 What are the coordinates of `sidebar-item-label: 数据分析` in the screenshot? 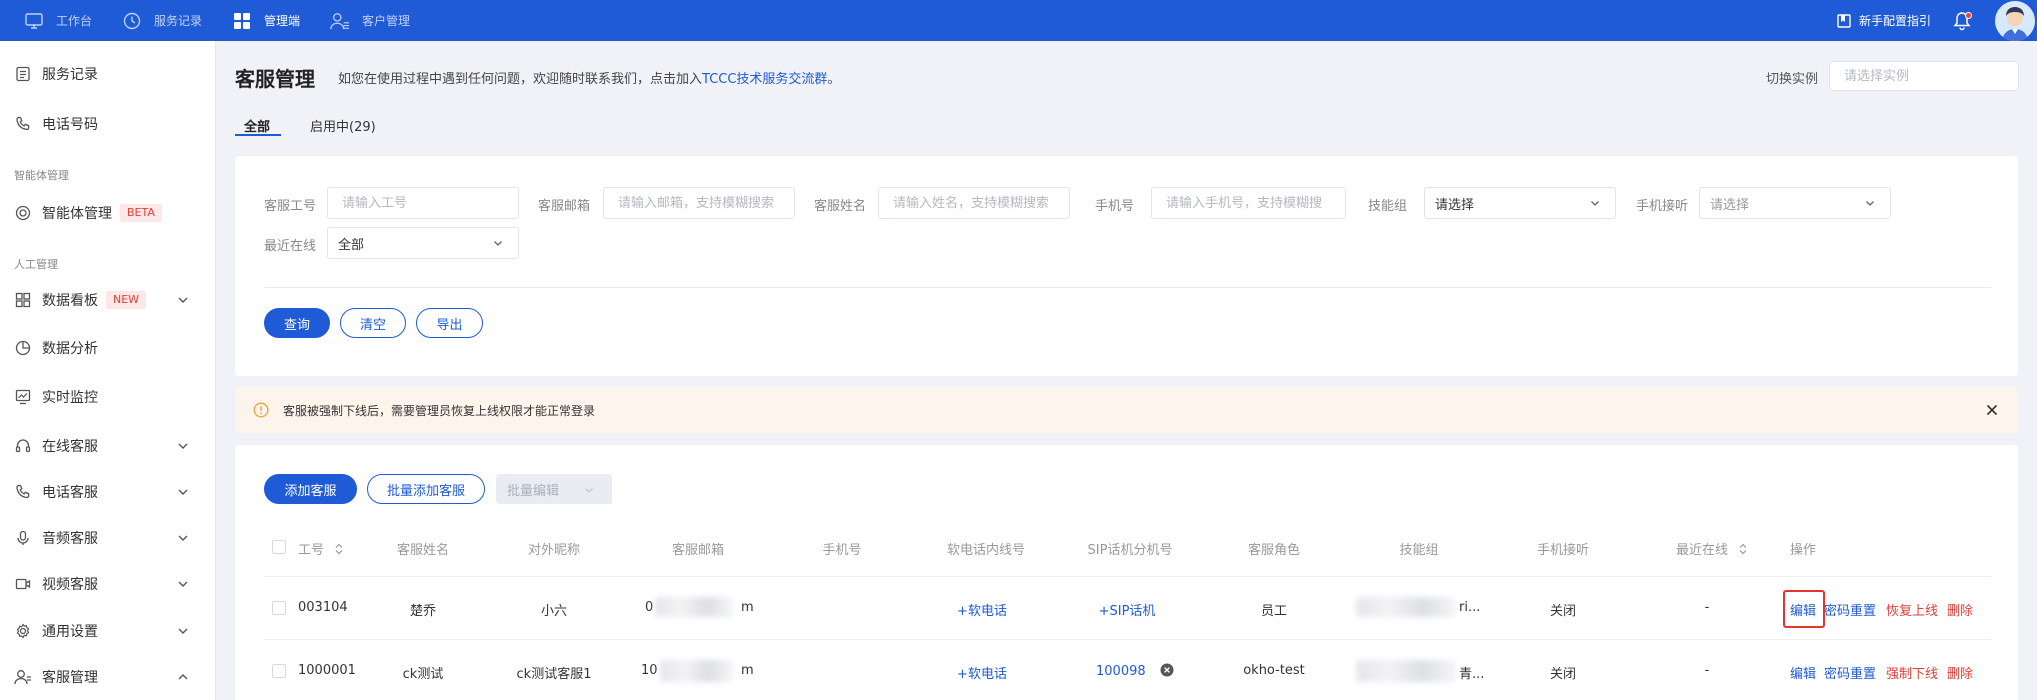 It's located at (70, 349).